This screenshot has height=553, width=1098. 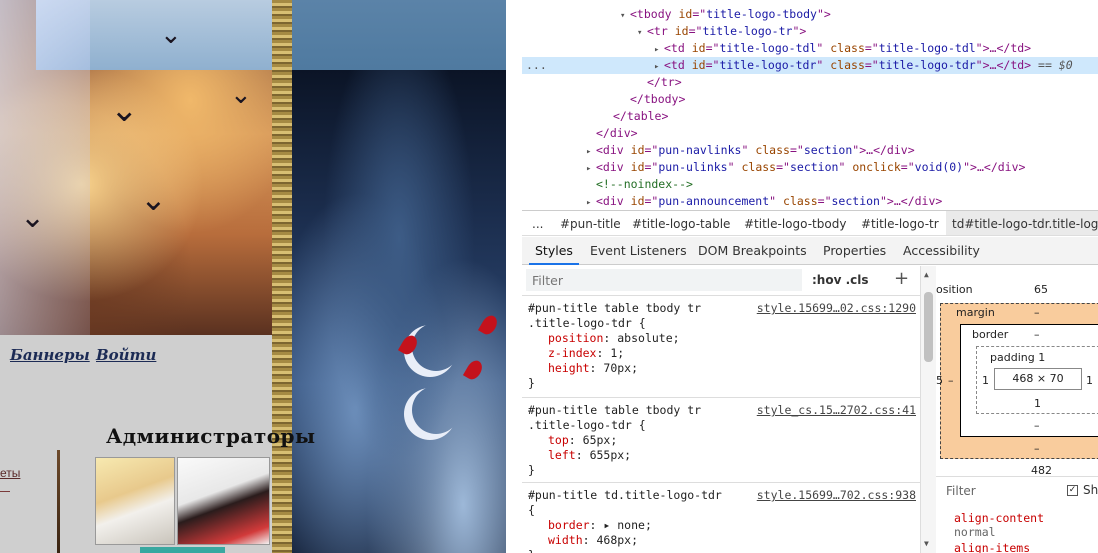 I want to click on css-selector: #pun-title td.title-logo-tdr, so click(x=625, y=495).